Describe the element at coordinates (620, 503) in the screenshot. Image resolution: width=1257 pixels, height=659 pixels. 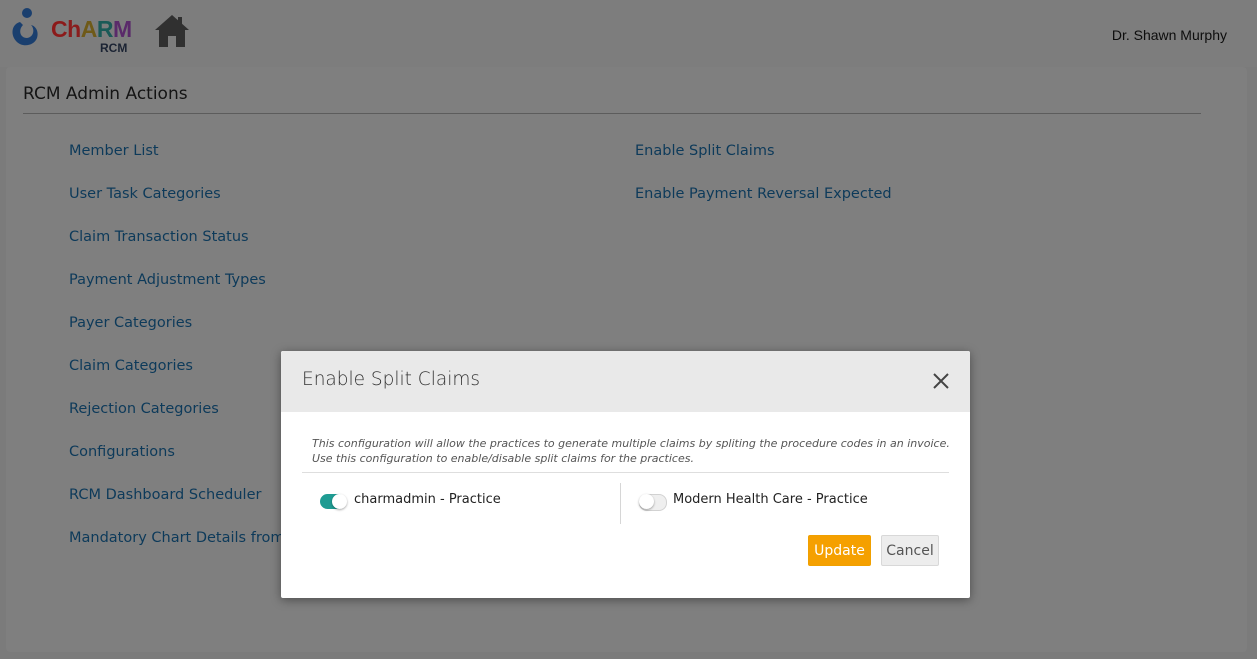
I see `column-divider` at that location.